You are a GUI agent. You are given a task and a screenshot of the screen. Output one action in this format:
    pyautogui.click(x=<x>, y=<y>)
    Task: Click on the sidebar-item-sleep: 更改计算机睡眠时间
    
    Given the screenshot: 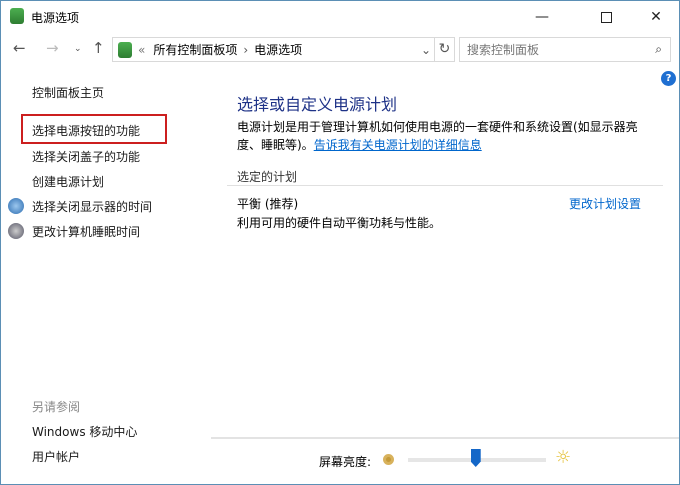 What is the action you would take?
    pyautogui.click(x=86, y=231)
    